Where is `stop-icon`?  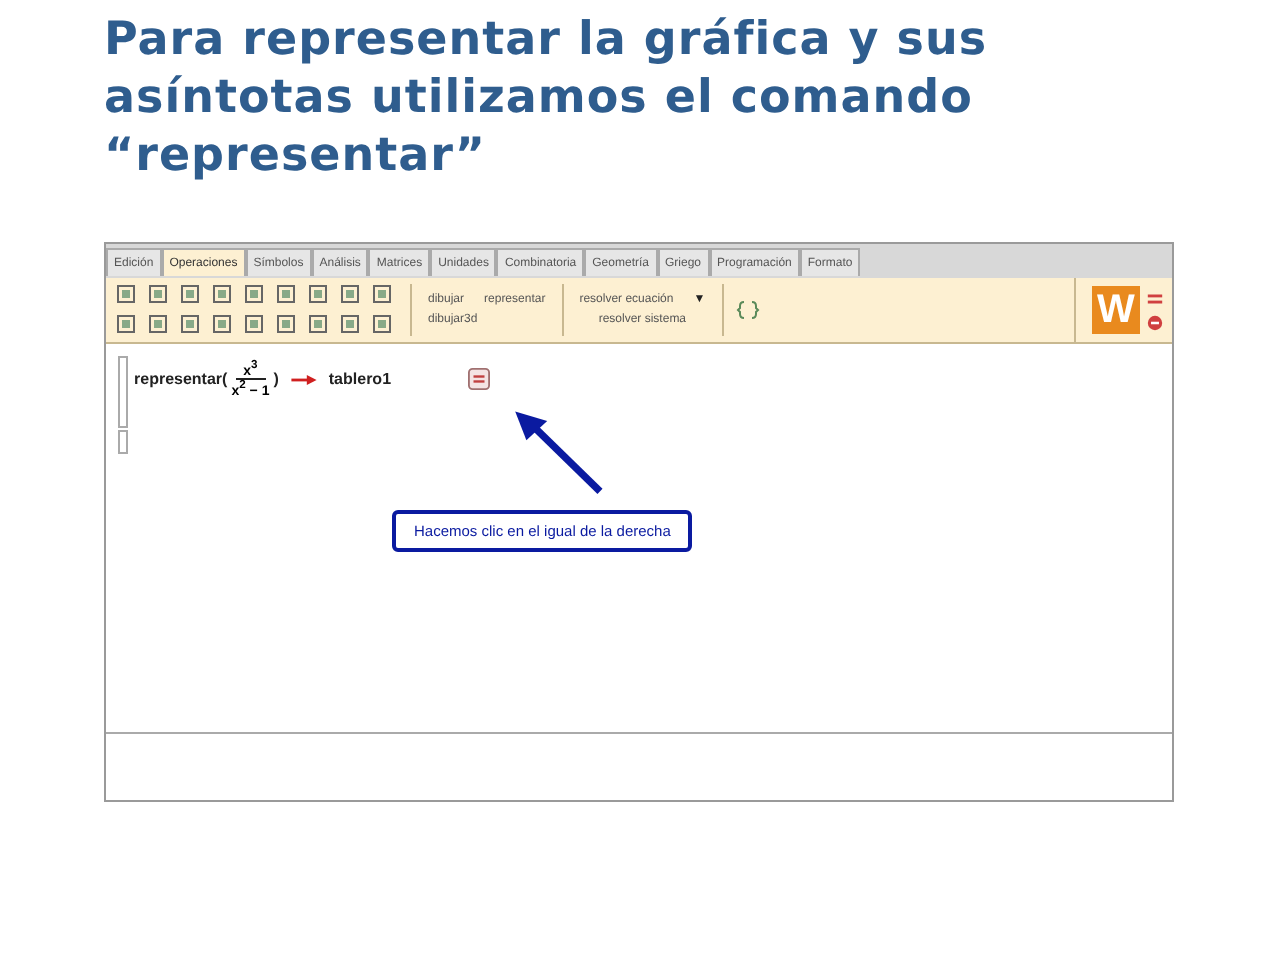 stop-icon is located at coordinates (1155, 322).